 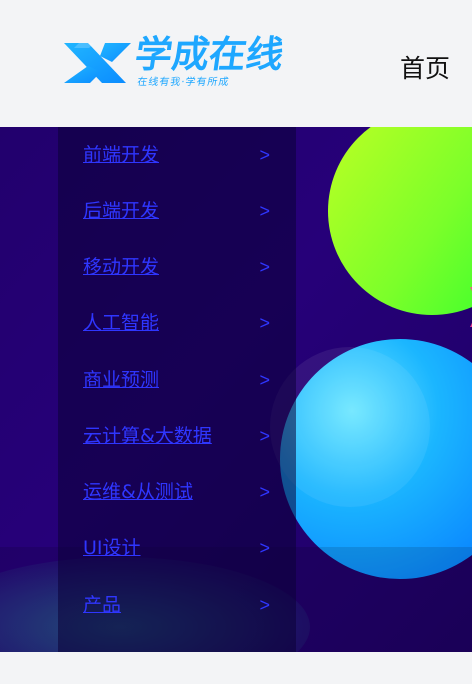 I want to click on sidebar-item-label: UI设计, so click(x=112, y=548).